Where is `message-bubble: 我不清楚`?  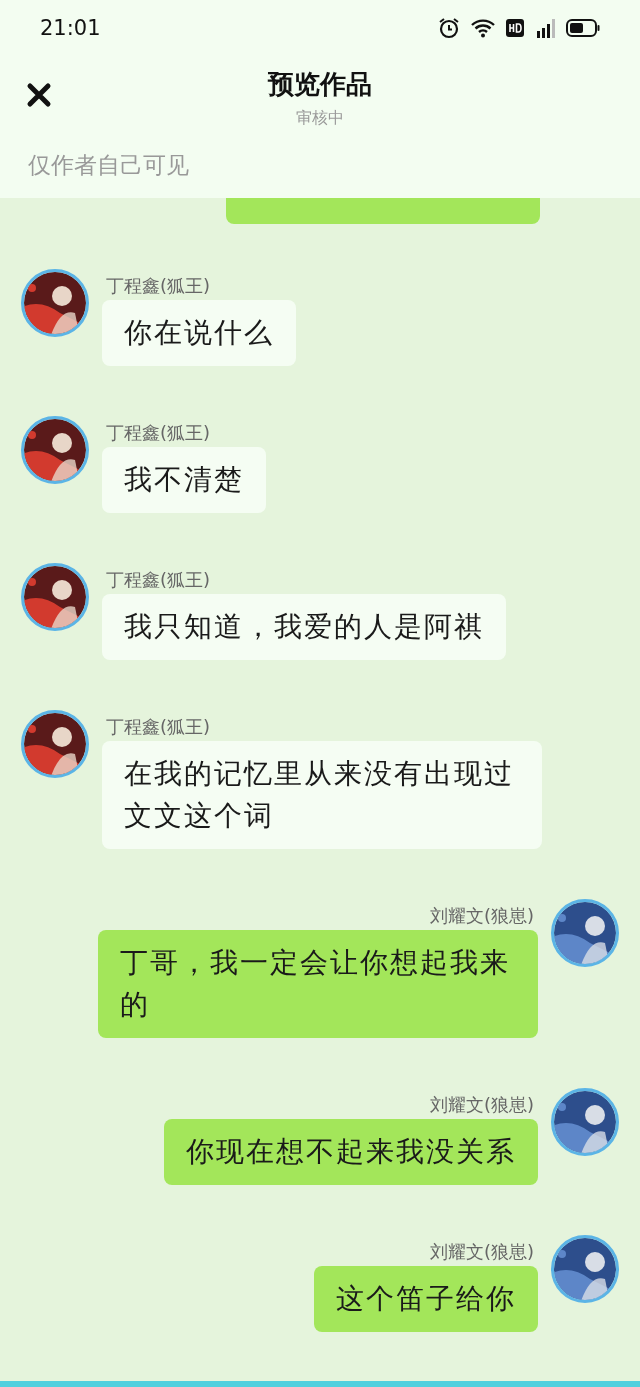 message-bubble: 我不清楚 is located at coordinates (184, 480).